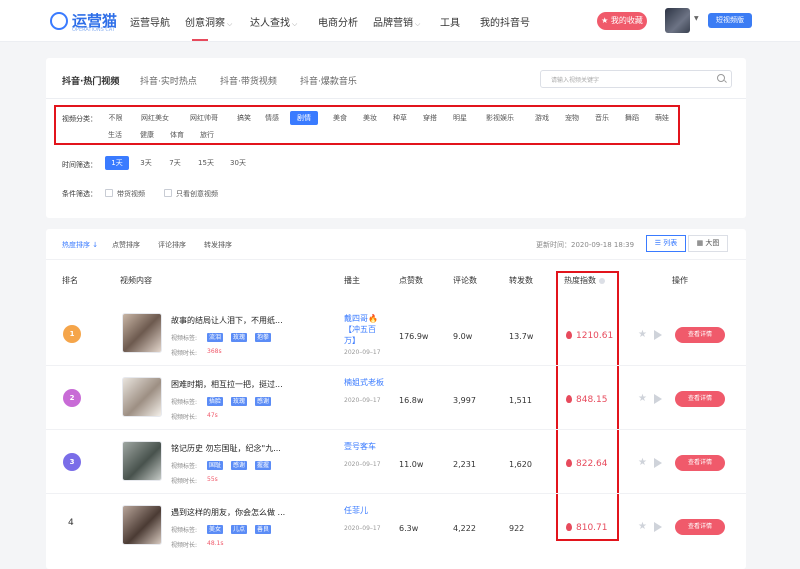  What do you see at coordinates (572, 118) in the screenshot?
I see `category-chip: 宠物` at bounding box center [572, 118].